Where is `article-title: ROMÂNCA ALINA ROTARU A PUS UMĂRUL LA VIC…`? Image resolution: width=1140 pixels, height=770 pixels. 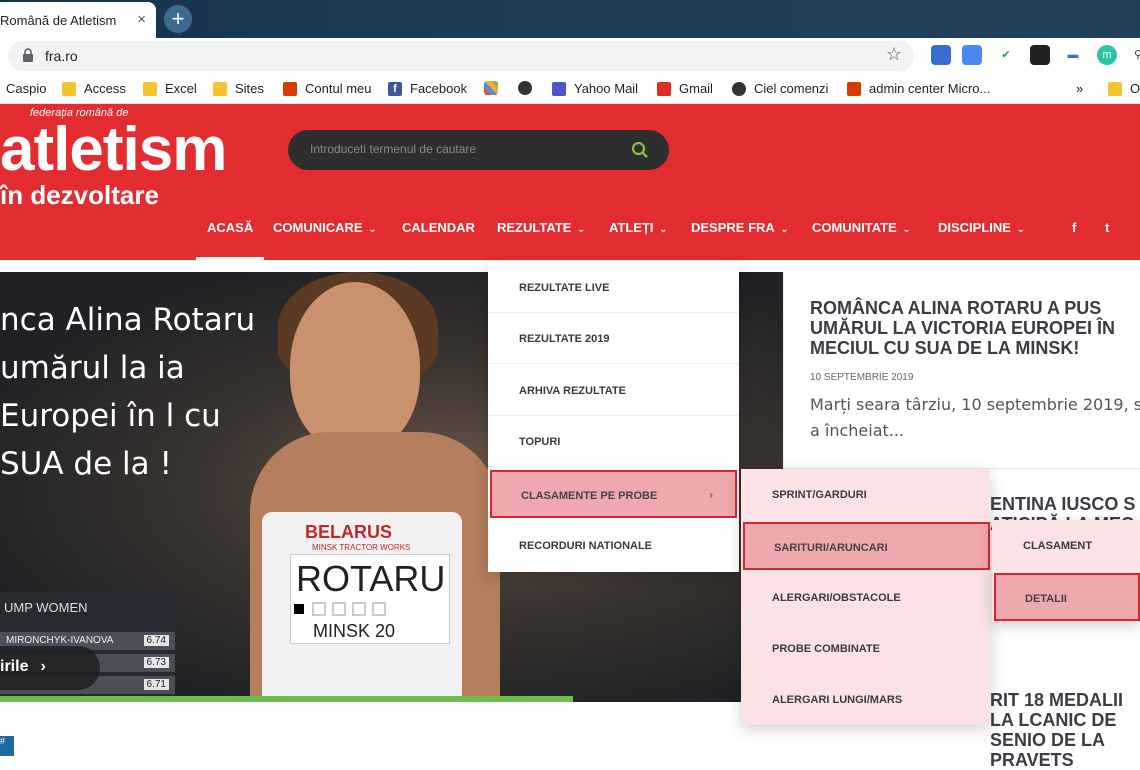
article-title: ROMÂNCA ALINA ROTARU A PUS UMĂRUL LA VIC… is located at coordinates (975, 328).